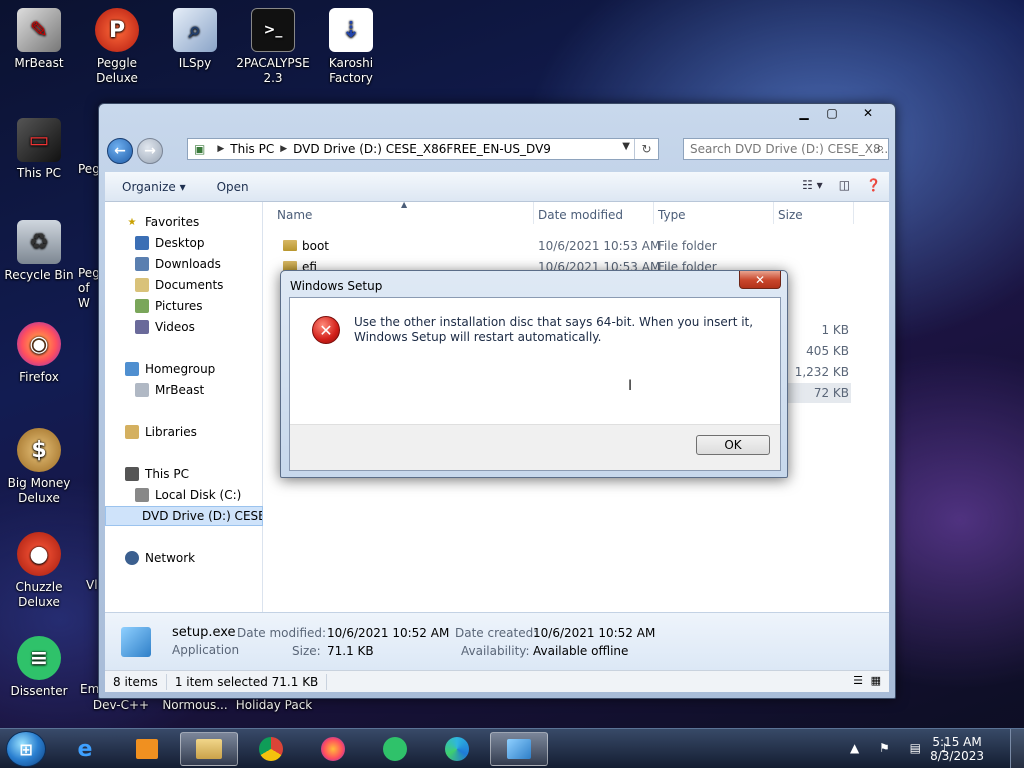 The width and height of the screenshot is (1024, 768). I want to click on desktop-icon-peggle: P Peggle Deluxe, so click(117, 47).